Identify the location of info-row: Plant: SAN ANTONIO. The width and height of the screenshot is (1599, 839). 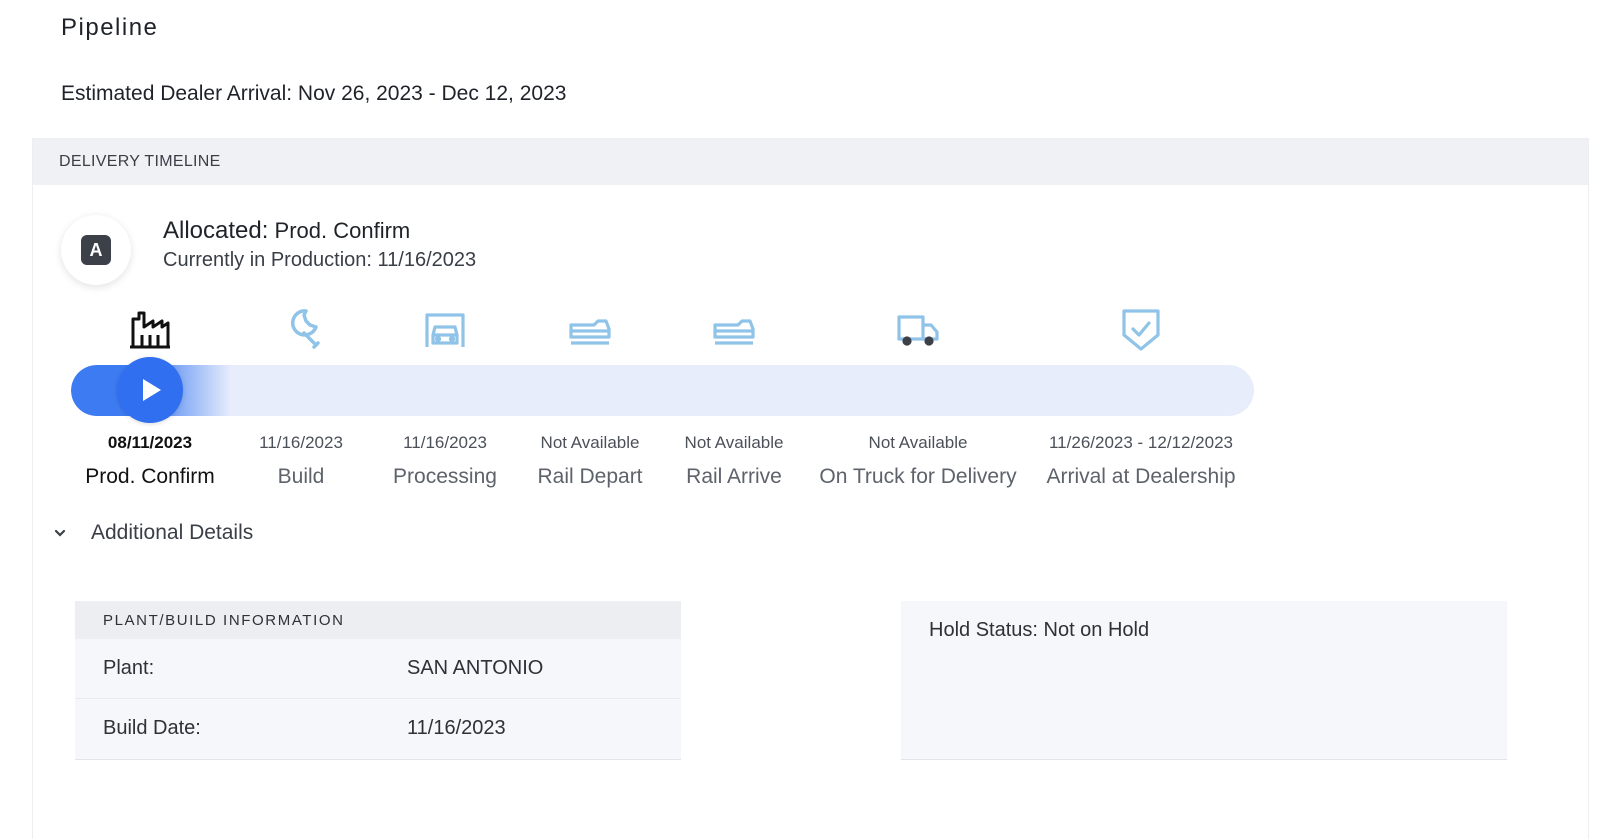
(378, 668).